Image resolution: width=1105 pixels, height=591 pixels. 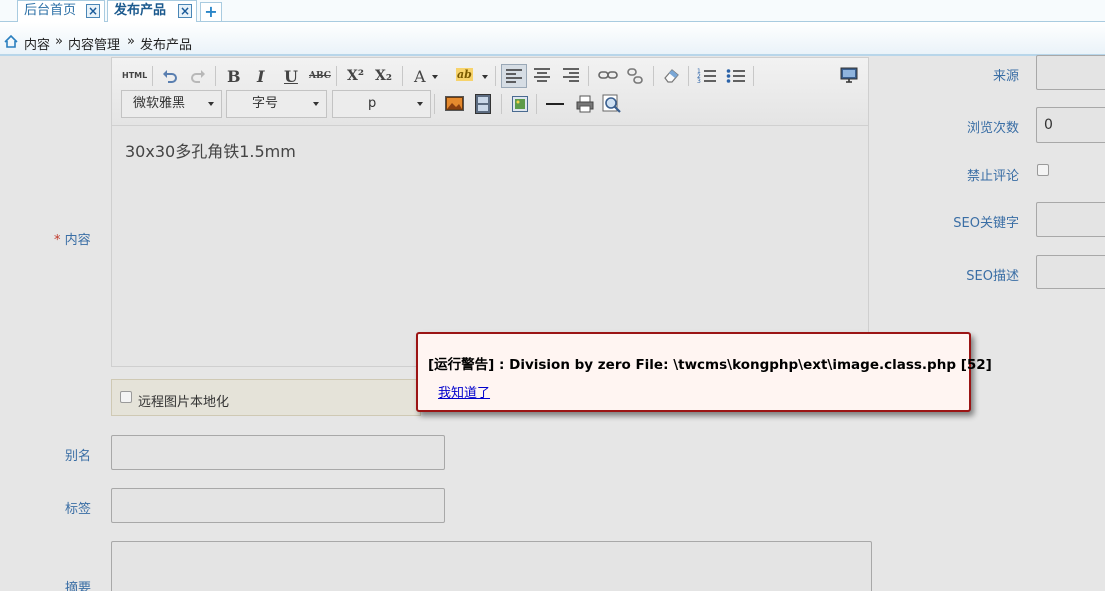 What do you see at coordinates (464, 74) in the screenshot?
I see `highlight-button: ab` at bounding box center [464, 74].